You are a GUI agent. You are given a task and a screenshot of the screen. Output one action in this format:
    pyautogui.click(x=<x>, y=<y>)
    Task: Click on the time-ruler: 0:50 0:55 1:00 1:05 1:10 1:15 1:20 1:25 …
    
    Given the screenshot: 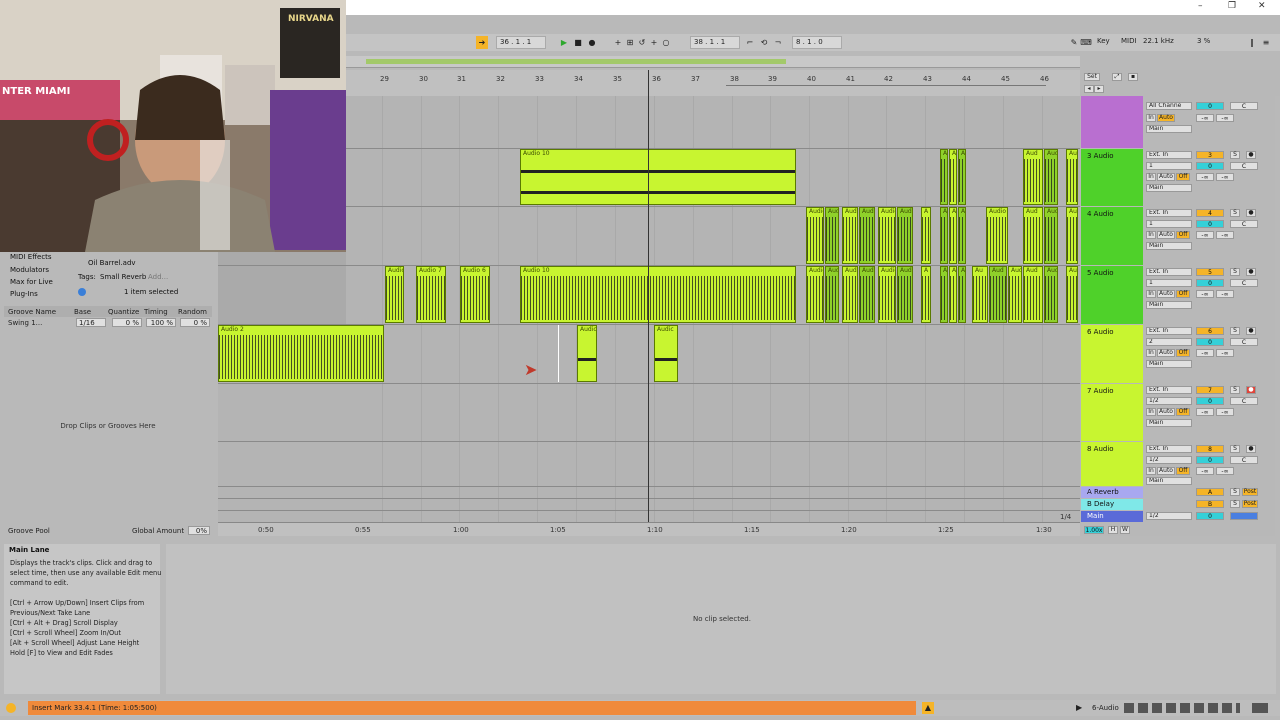 What is the action you would take?
    pyautogui.click(x=649, y=524)
    